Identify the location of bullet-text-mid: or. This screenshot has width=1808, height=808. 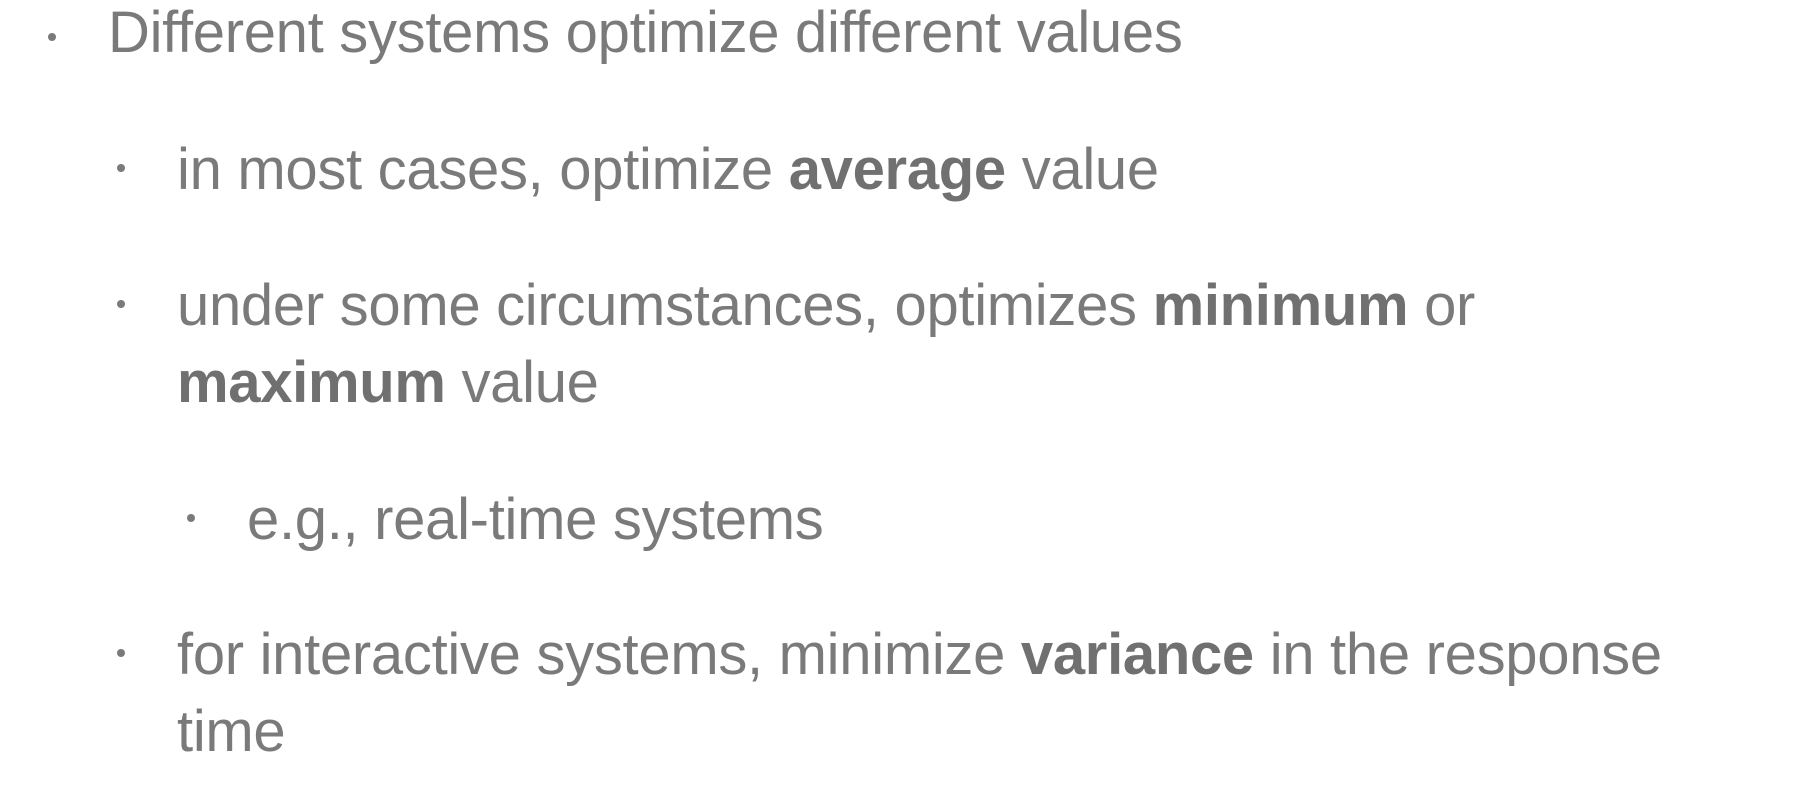
(1442, 305).